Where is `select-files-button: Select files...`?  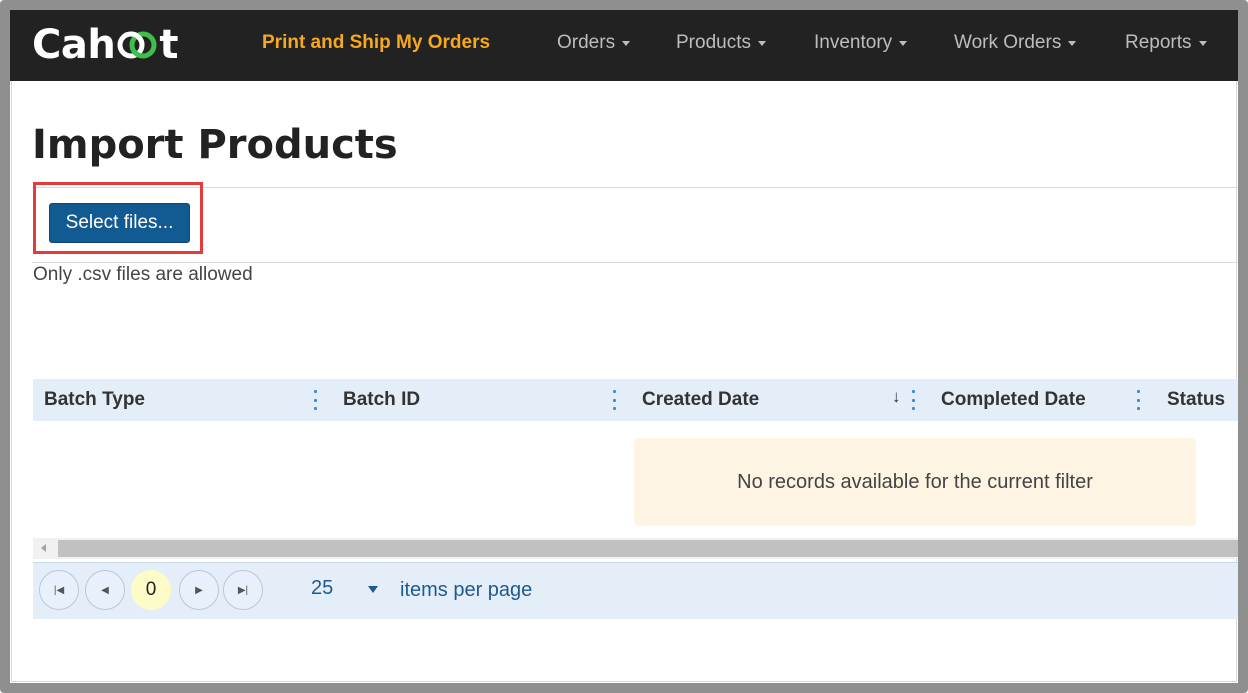
select-files-button: Select files... is located at coordinates (119, 223).